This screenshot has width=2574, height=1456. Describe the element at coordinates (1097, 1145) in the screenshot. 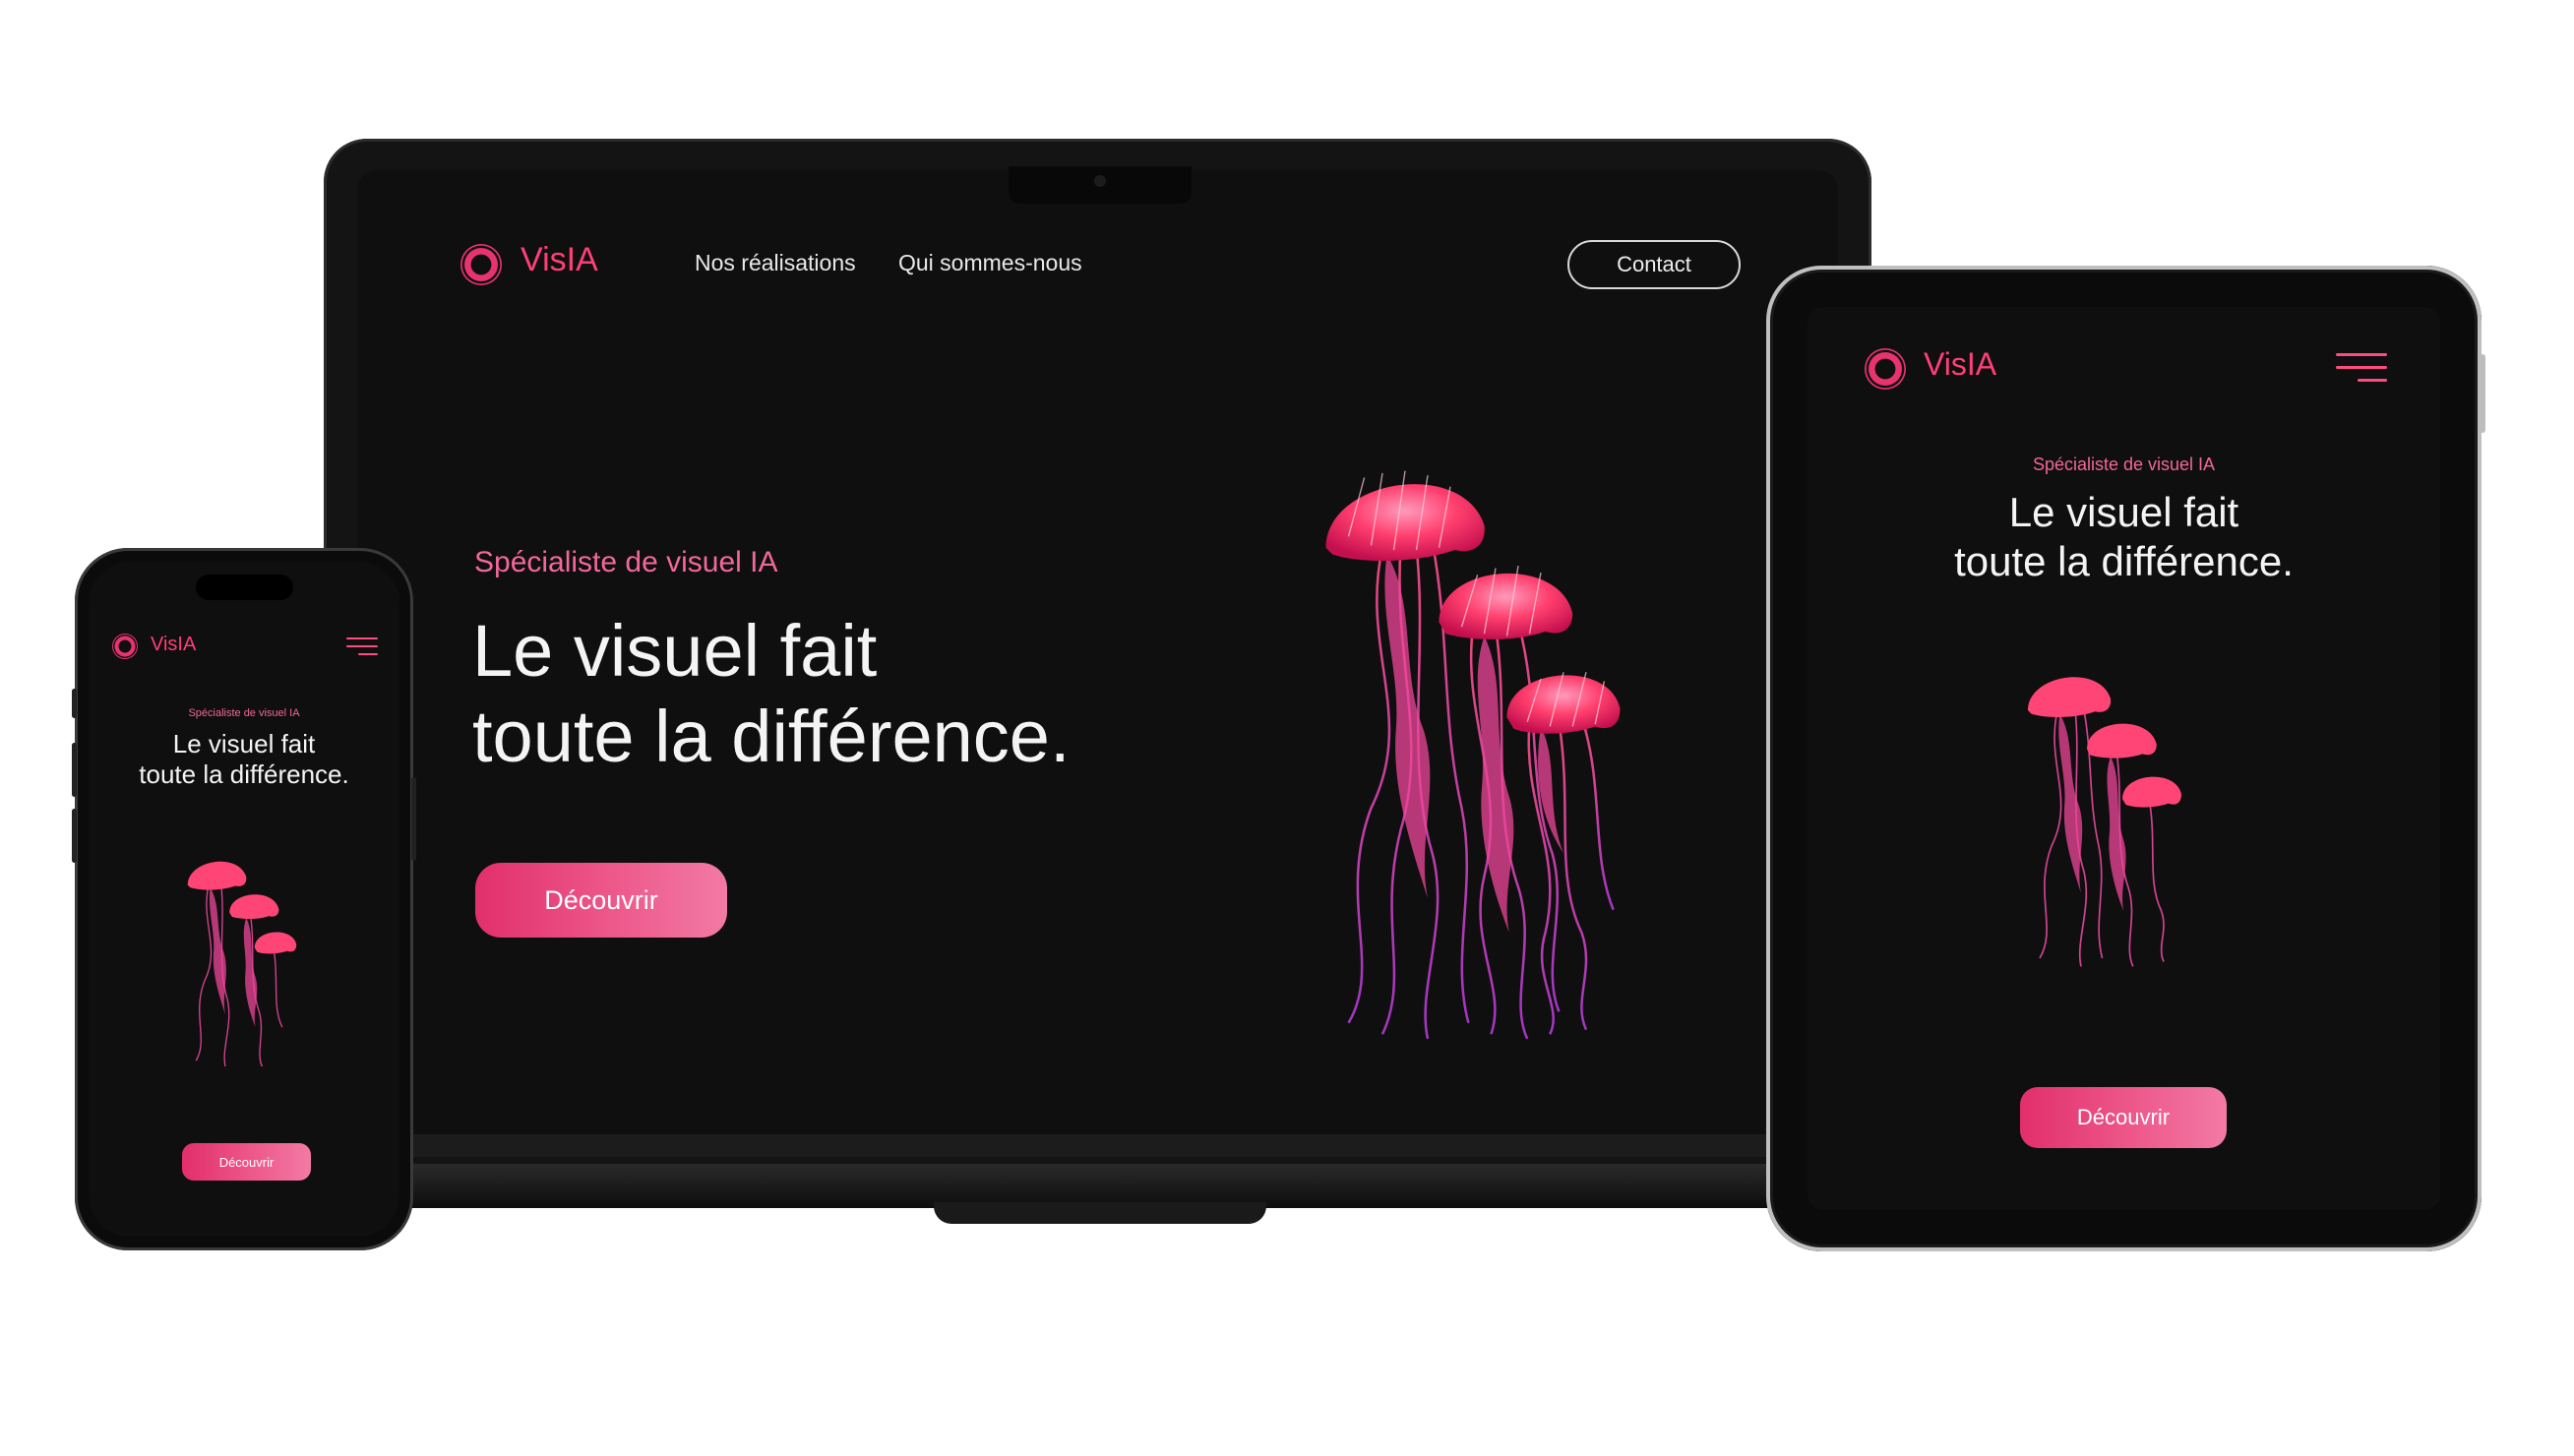

I see `laptop-screen-footer` at that location.